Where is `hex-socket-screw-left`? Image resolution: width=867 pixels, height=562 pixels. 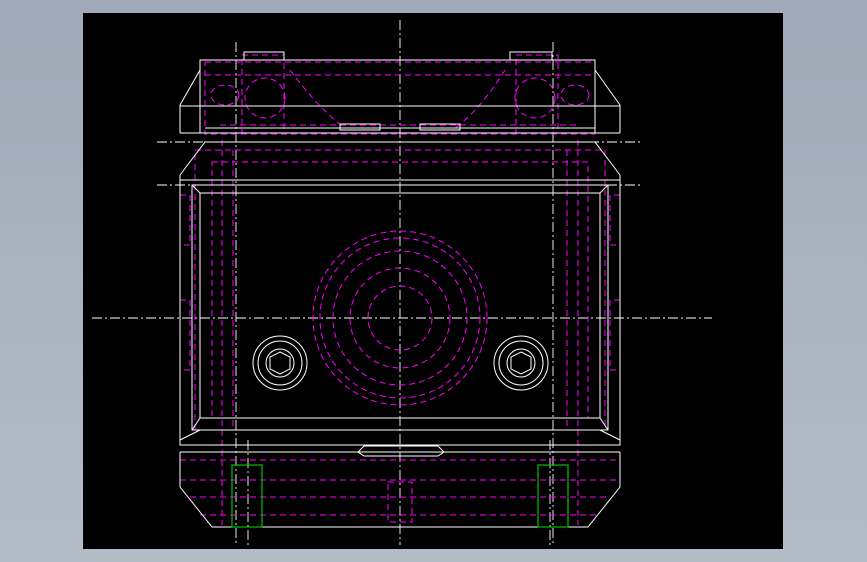
hex-socket-screw-left is located at coordinates (280, 363).